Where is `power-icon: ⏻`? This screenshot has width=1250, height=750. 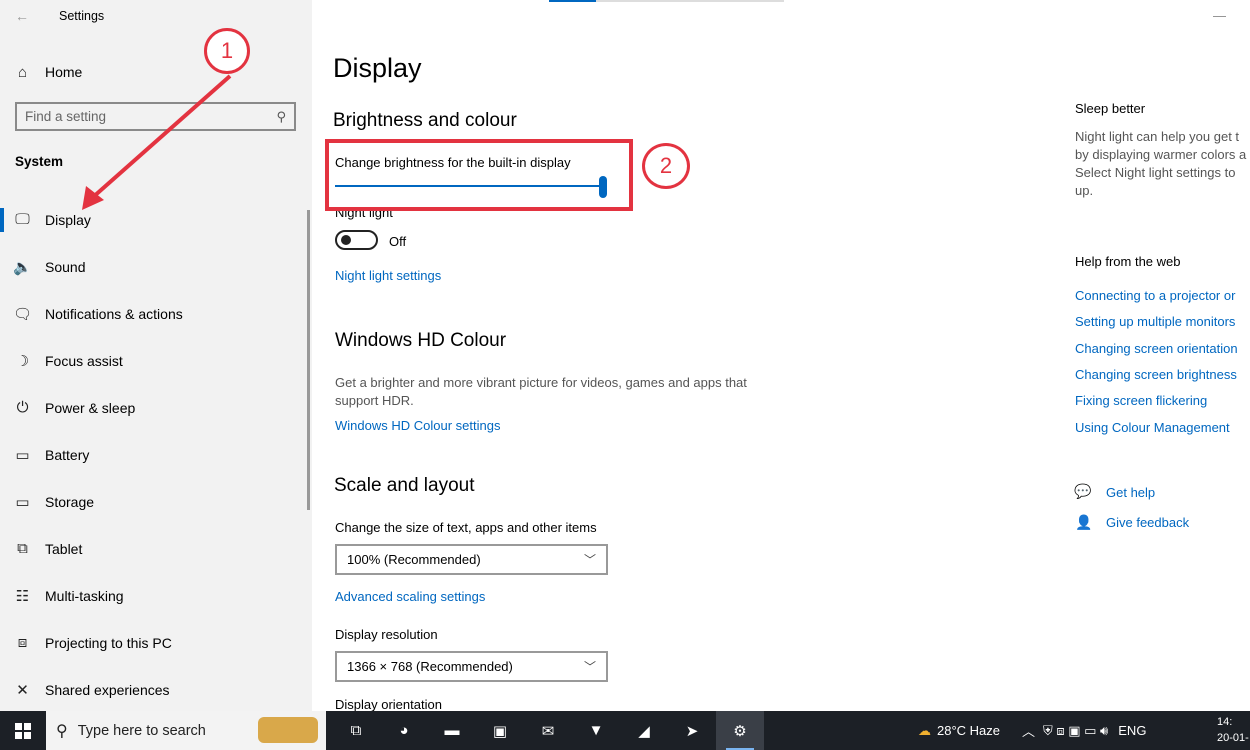
power-icon: ⏻ is located at coordinates (22, 407).